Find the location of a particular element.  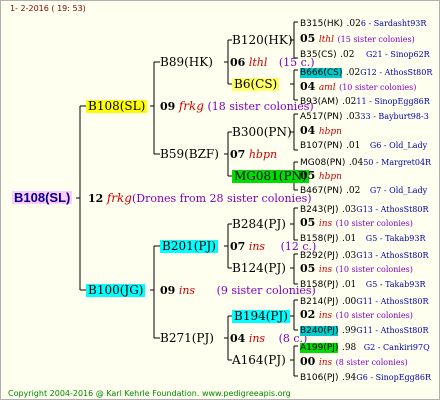

gm-a-name: B89(HK) is located at coordinates (186, 62).